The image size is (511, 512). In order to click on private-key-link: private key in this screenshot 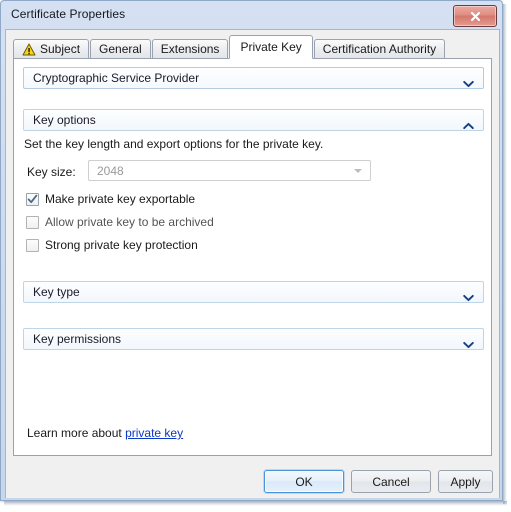, I will do `click(154, 433)`.